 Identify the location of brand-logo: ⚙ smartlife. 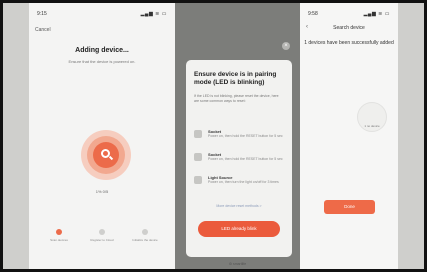
(237, 264).